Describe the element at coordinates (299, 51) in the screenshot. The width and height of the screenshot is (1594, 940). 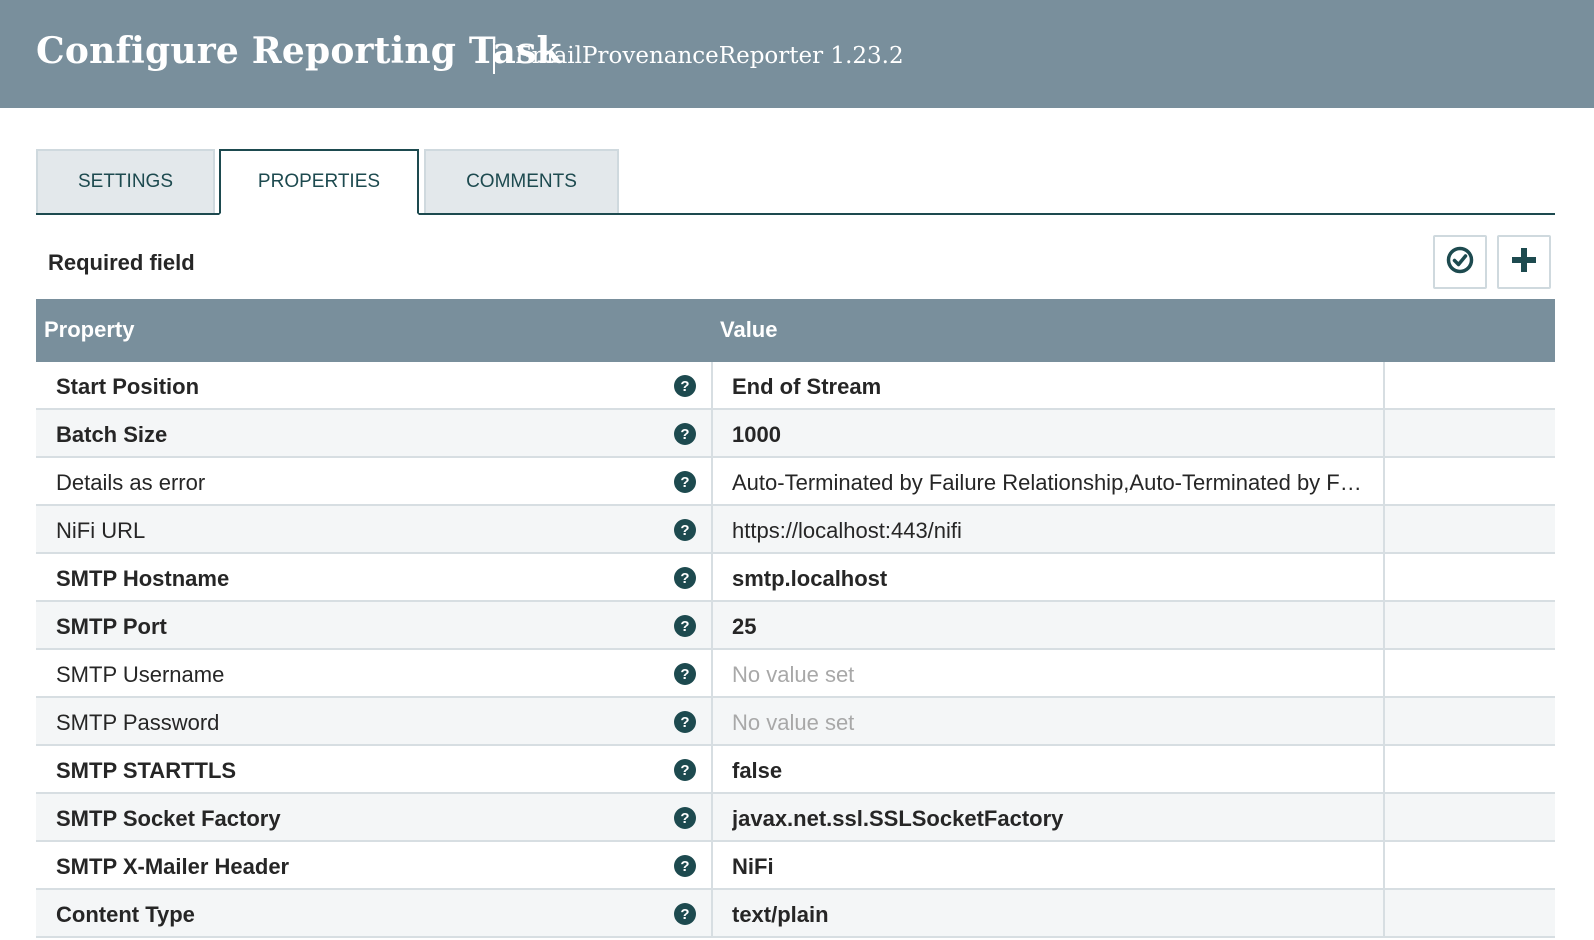
I see `dialog-title: Configure Reporting Task` at that location.